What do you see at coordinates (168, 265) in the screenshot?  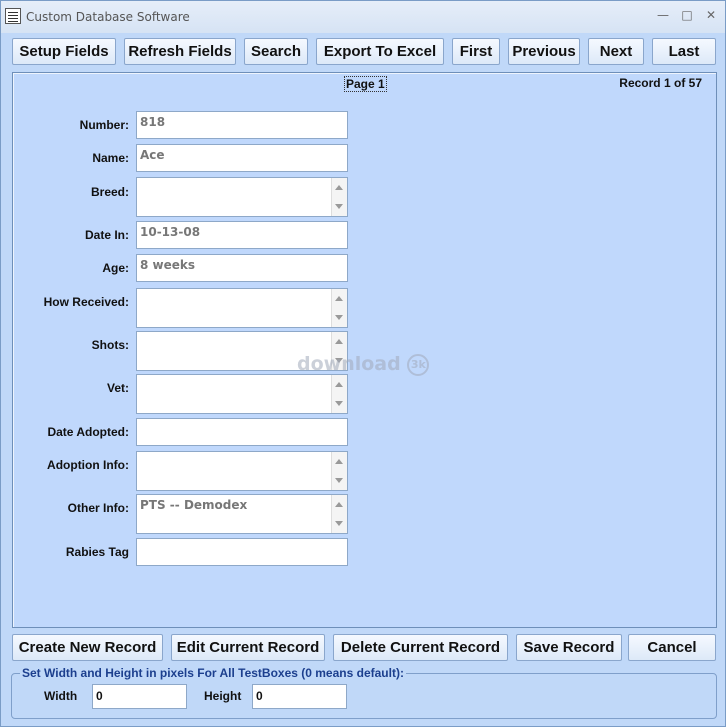 I see `age-value: 8 weeks` at bounding box center [168, 265].